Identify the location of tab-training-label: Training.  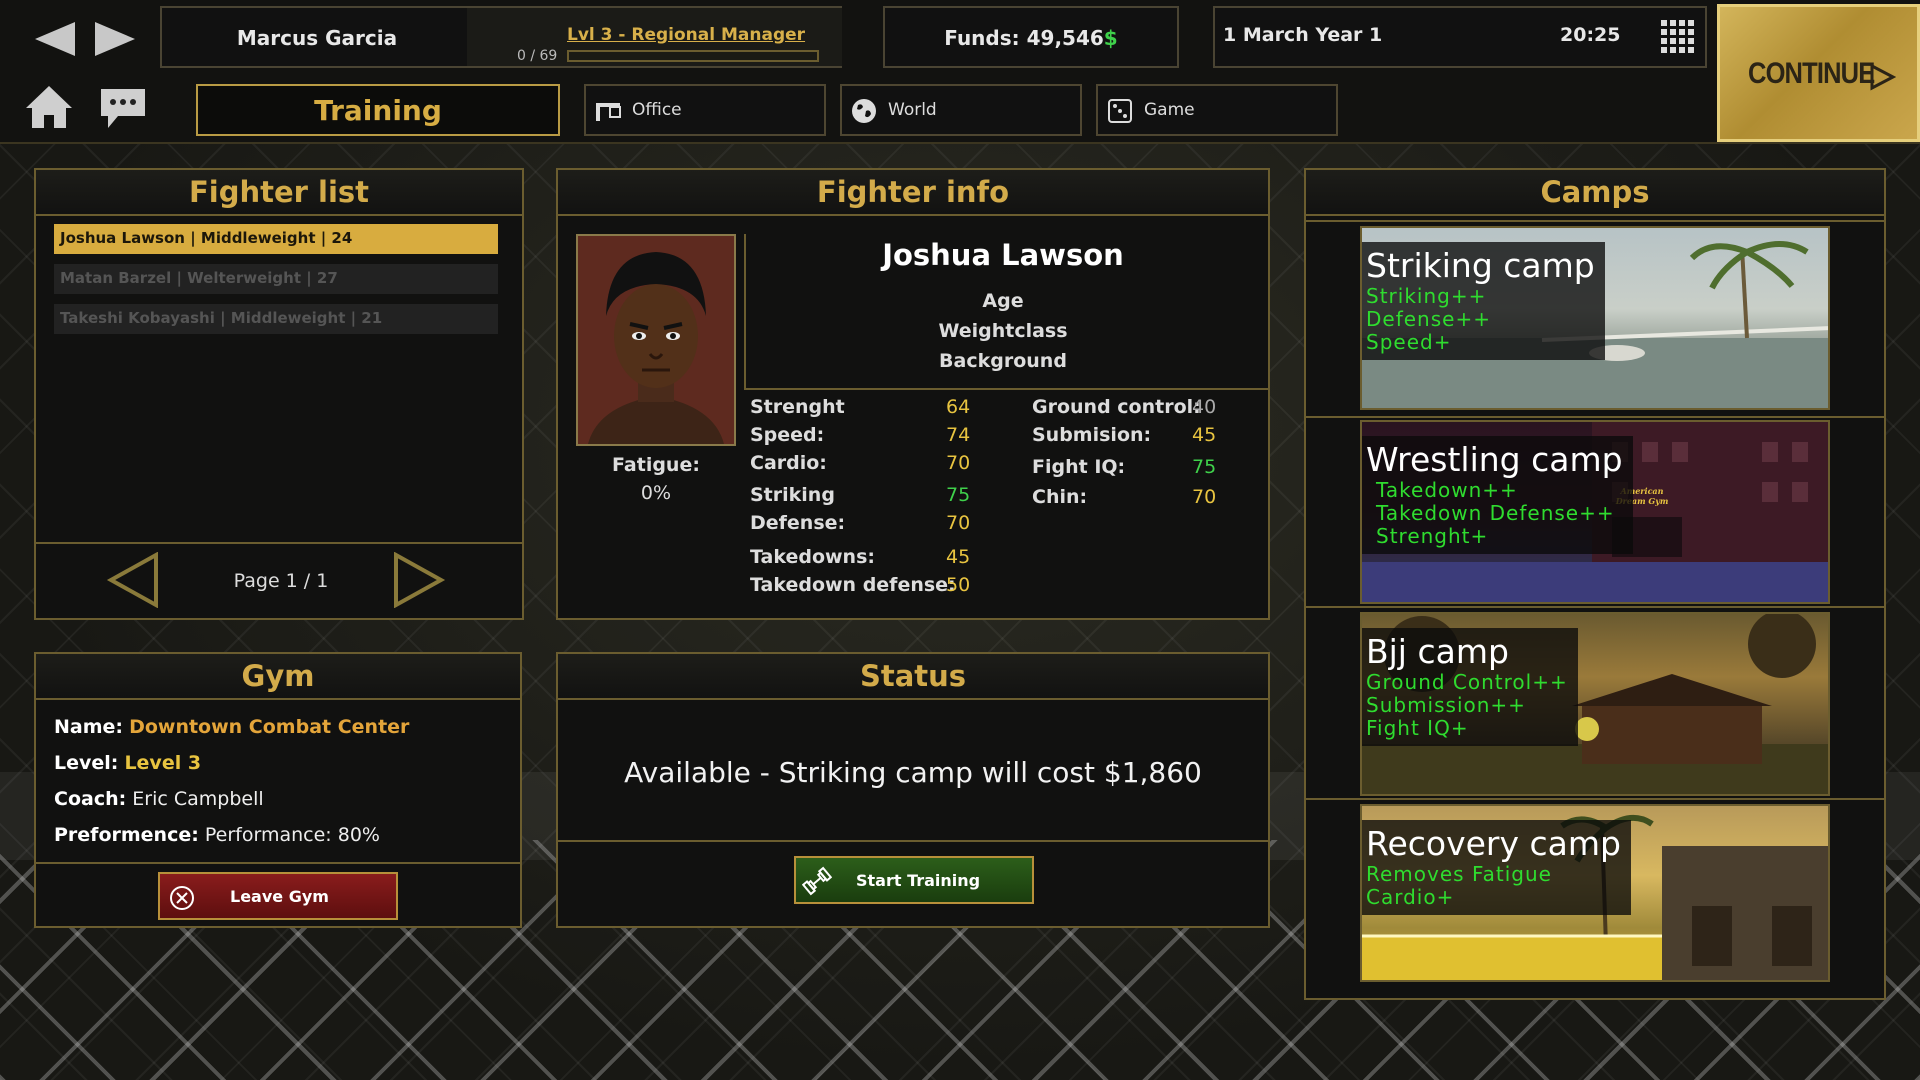
(378, 110).